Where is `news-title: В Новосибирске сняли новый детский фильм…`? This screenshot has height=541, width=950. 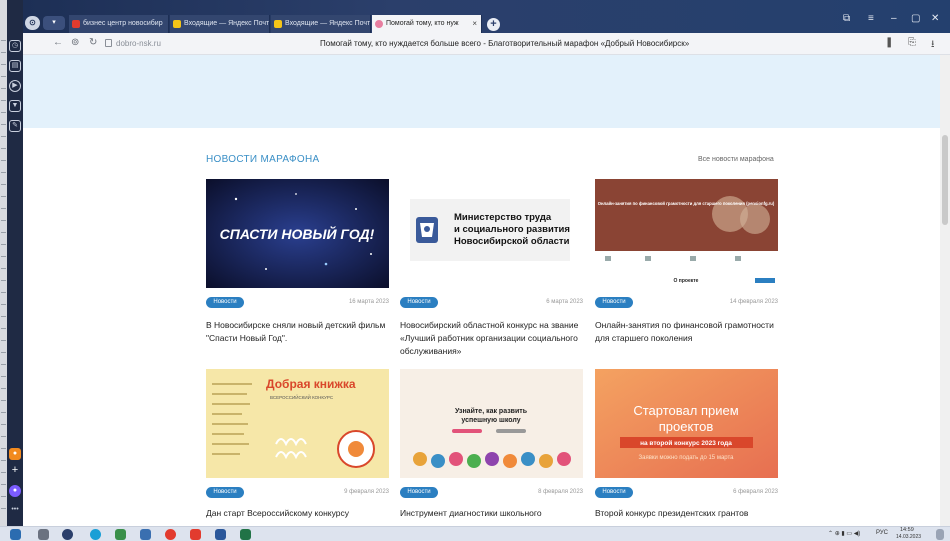
news-title: В Новосибирске сняли новый детский фильм… is located at coordinates (297, 332).